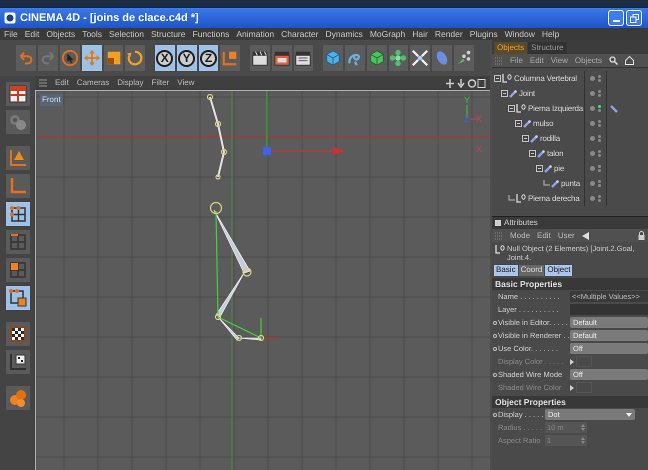 The image size is (648, 470). Describe the element at coordinates (114, 58) in the screenshot. I see `scale-button` at that location.